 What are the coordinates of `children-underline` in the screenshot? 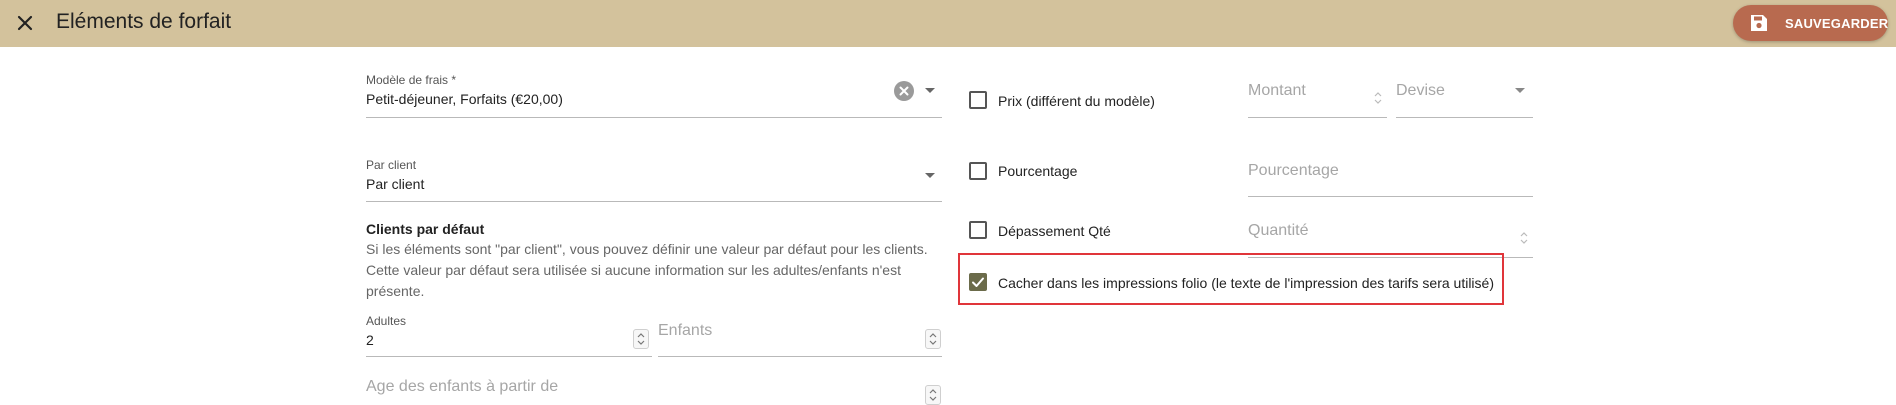 It's located at (800, 356).